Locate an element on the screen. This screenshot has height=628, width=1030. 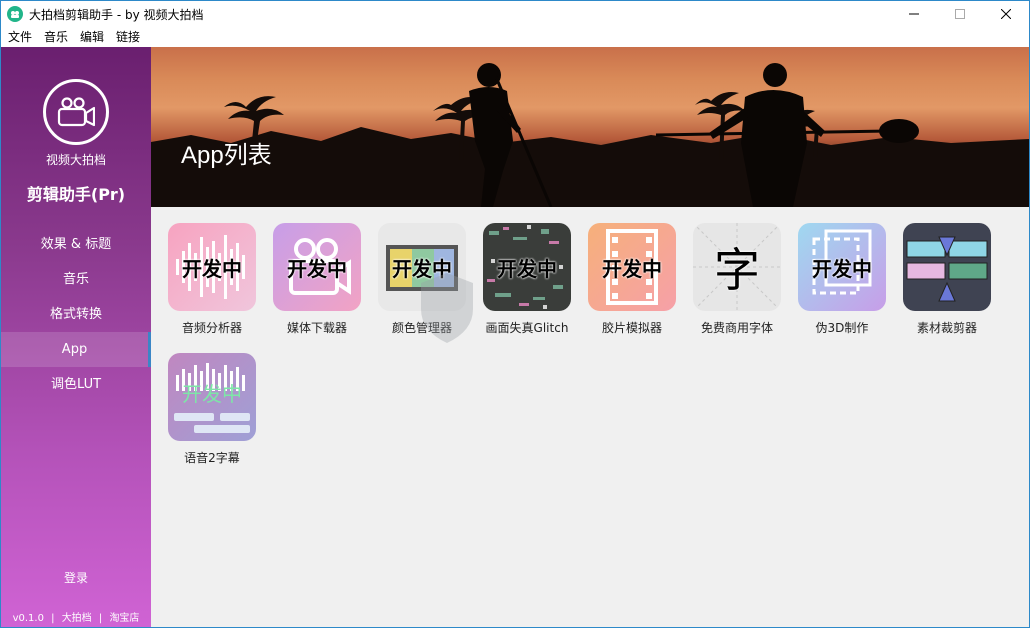
menu-links: 链接 is located at coordinates (128, 37).